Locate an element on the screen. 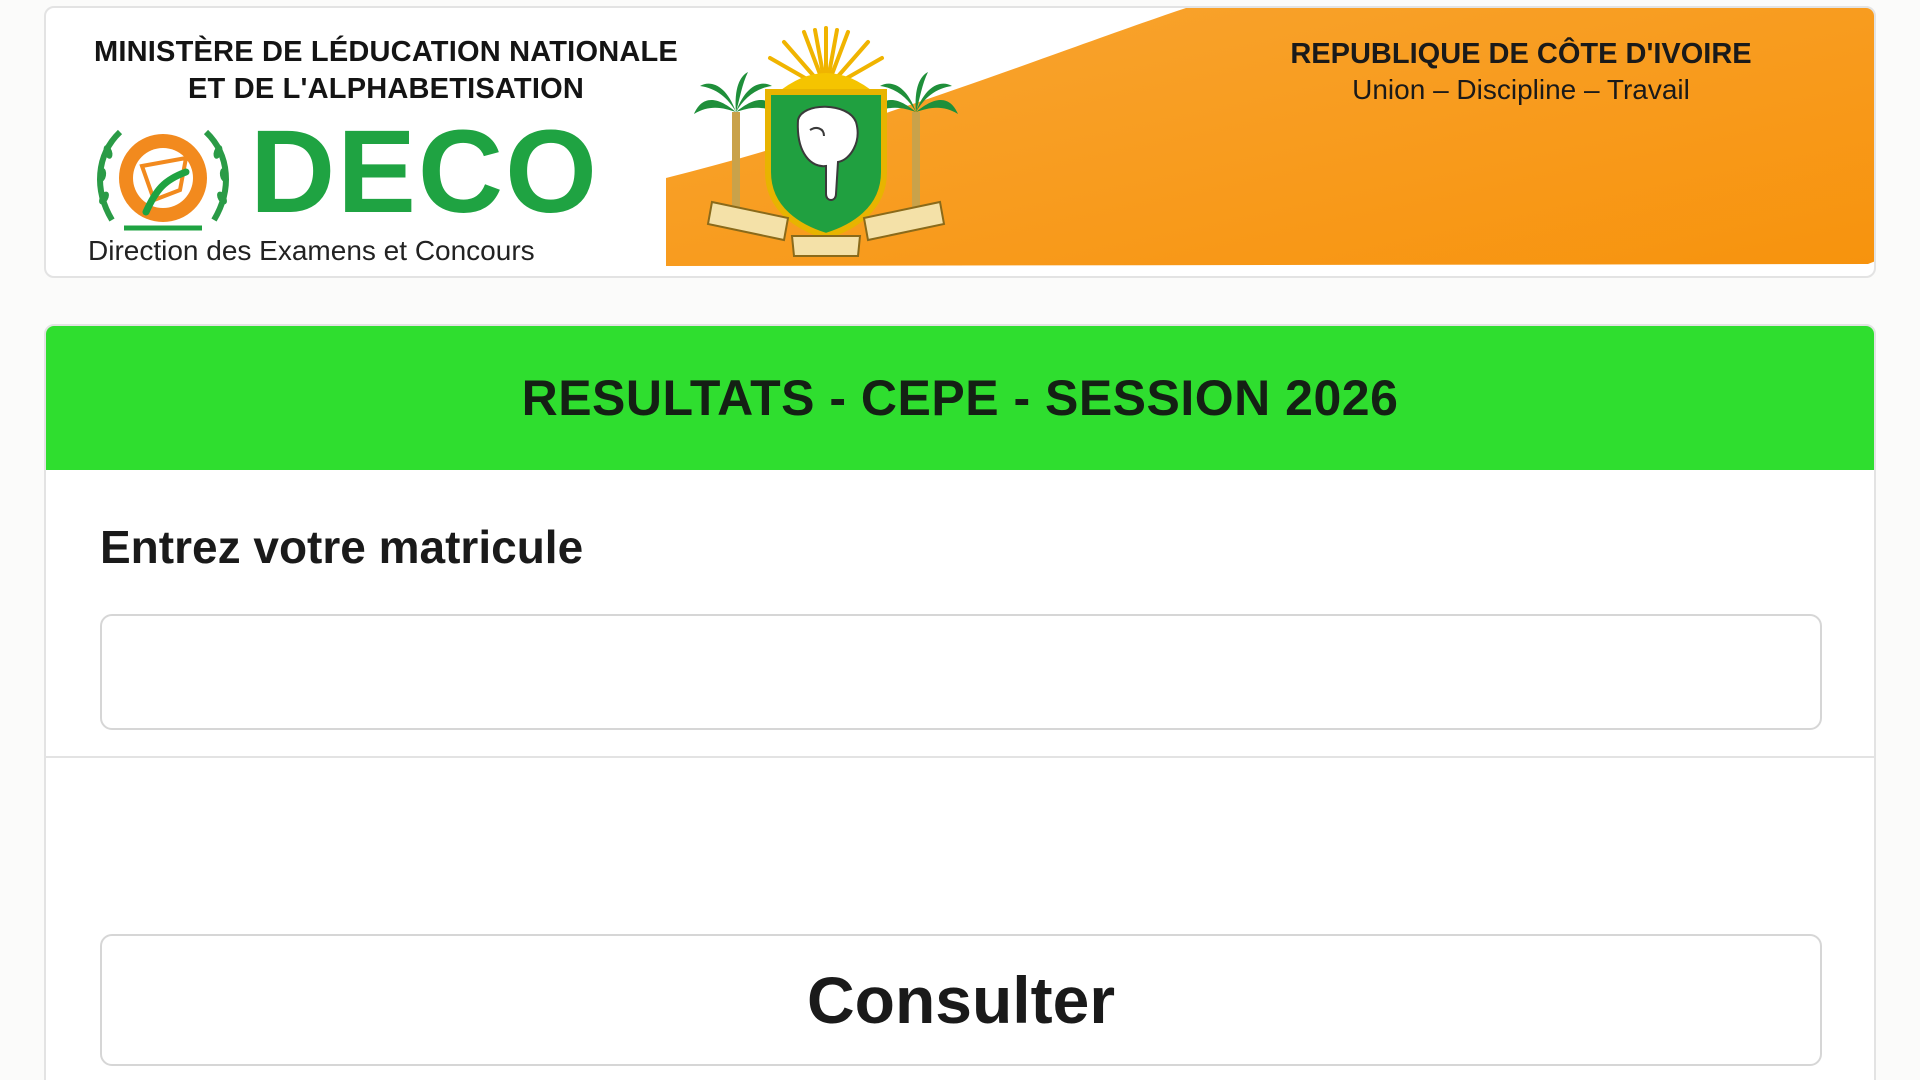 Image resolution: width=1920 pixels, height=1080 pixels. deco-logo-text: DECO is located at coordinates (424, 172).